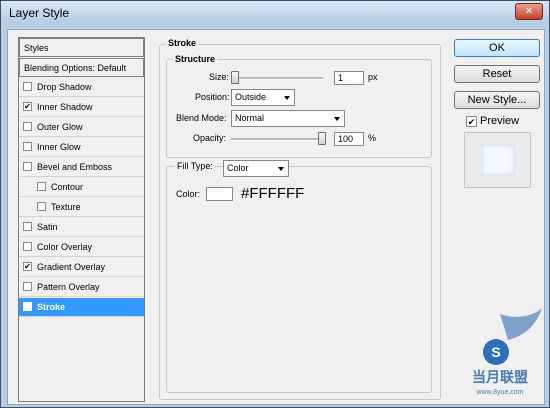  What do you see at coordinates (471, 121) in the screenshot?
I see `preview-checkbox: ✔` at bounding box center [471, 121].